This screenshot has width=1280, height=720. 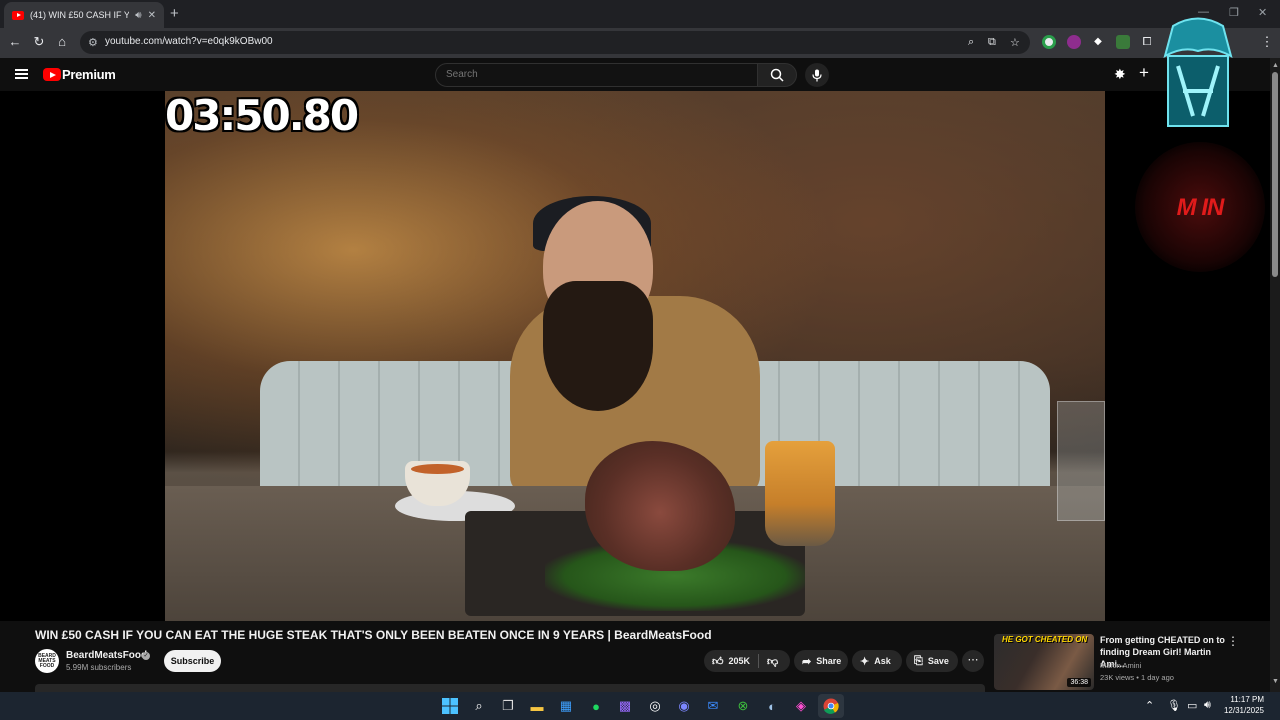 What do you see at coordinates (1174, 705) in the screenshot?
I see `microphone-tray-icon: 🎙︎` at bounding box center [1174, 705].